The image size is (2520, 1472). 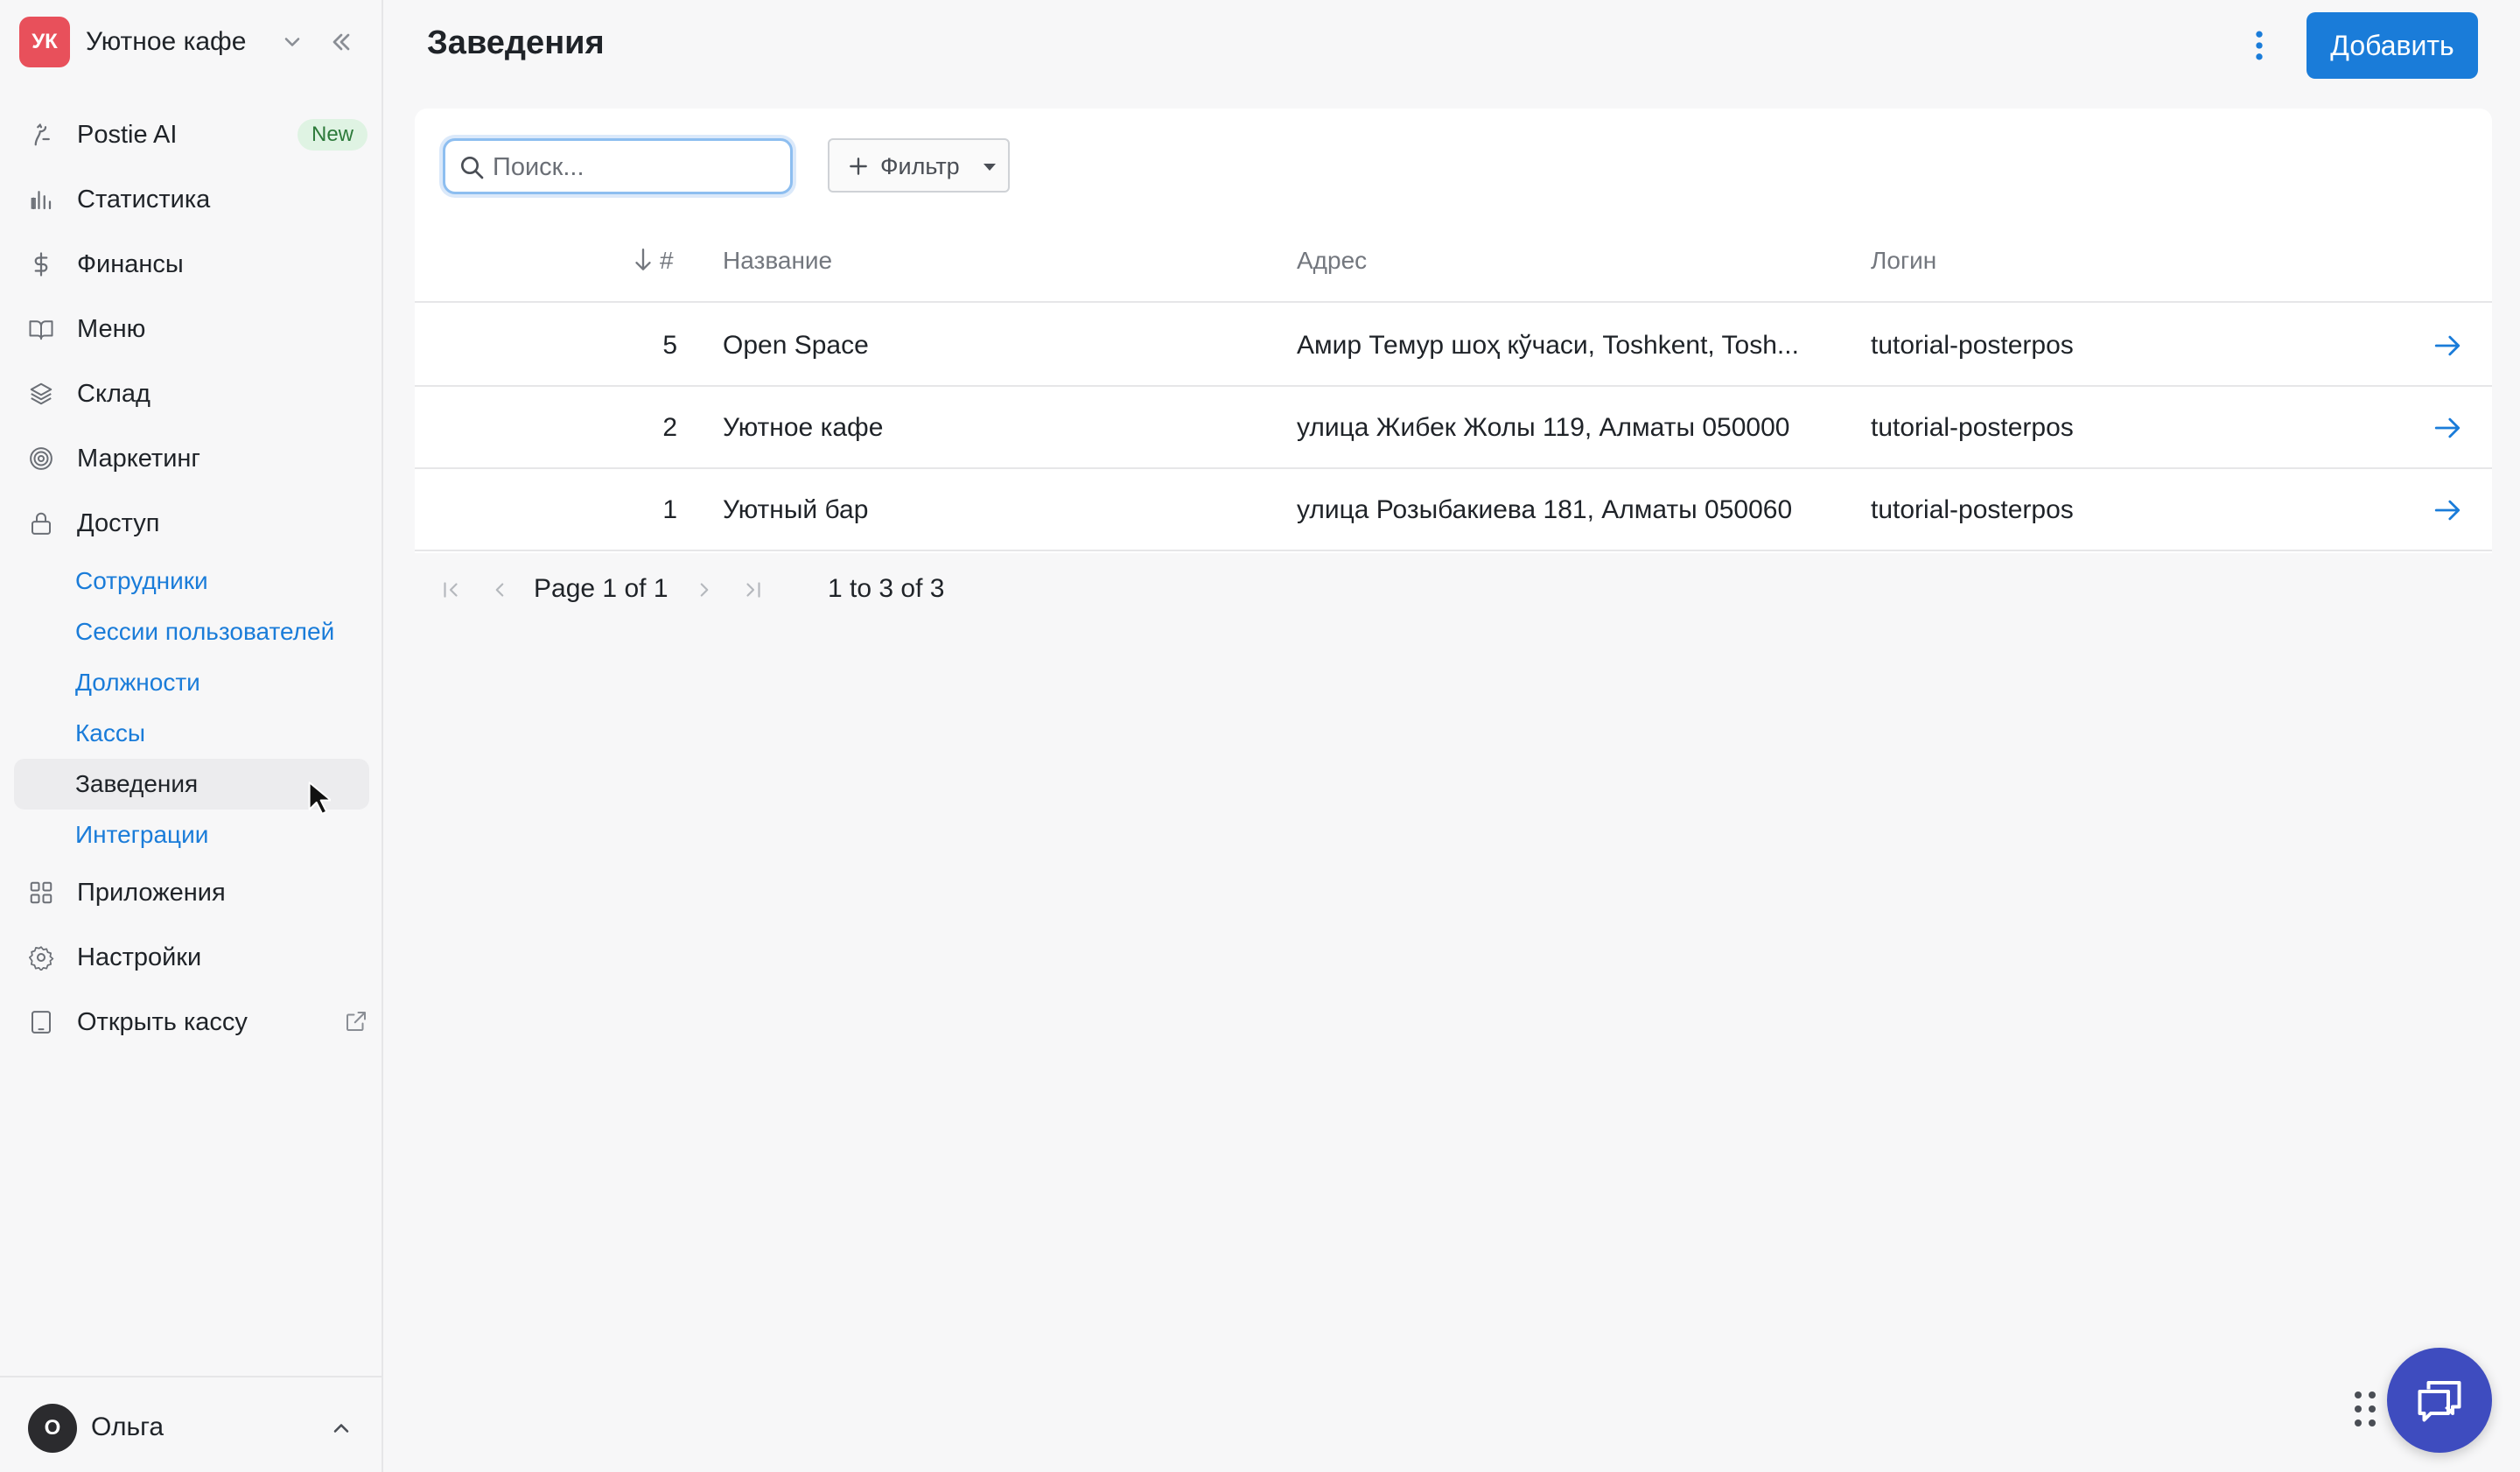 I want to click on column-header-id: #, so click(x=667, y=261).